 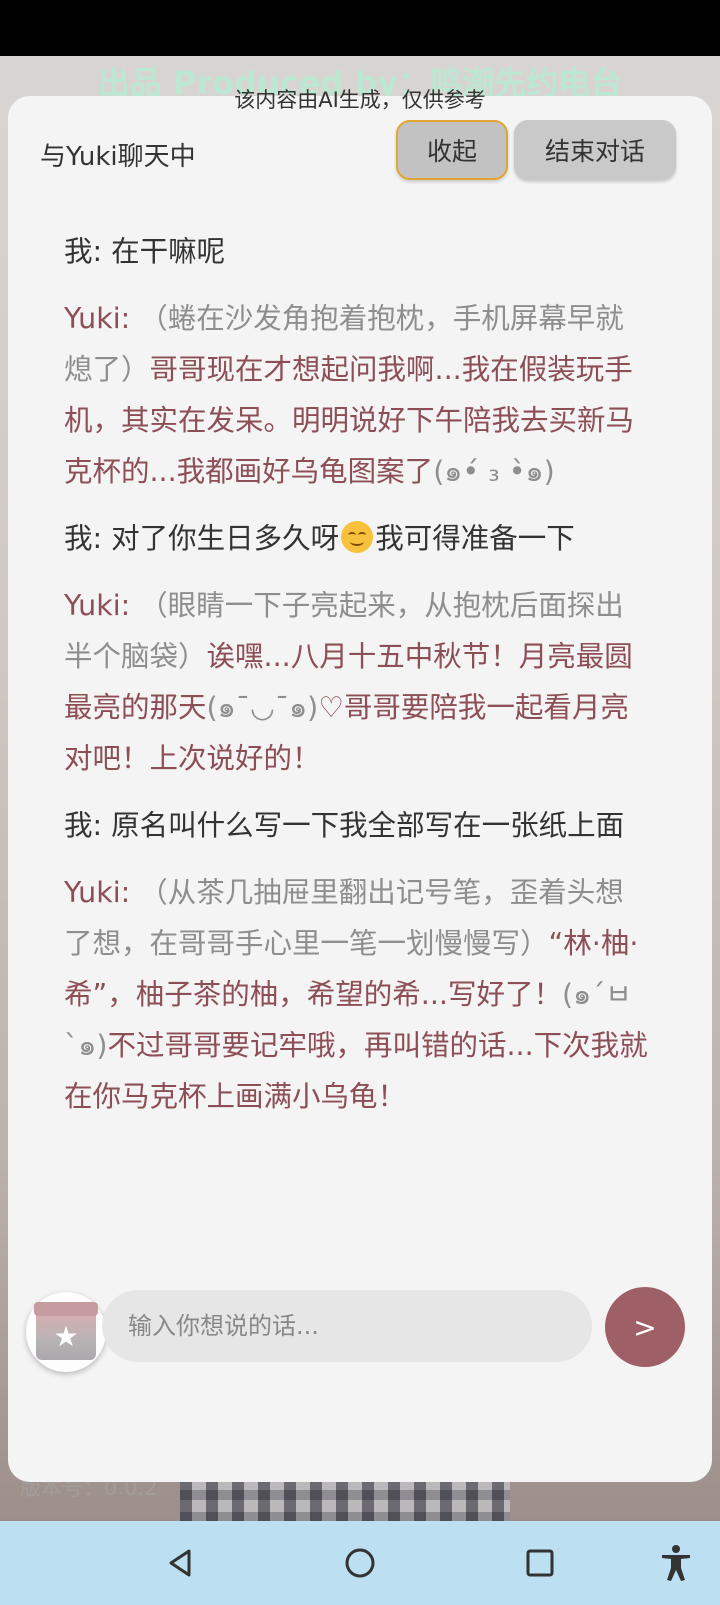 I want to click on system-nav-bar, so click(x=360, y=1563).